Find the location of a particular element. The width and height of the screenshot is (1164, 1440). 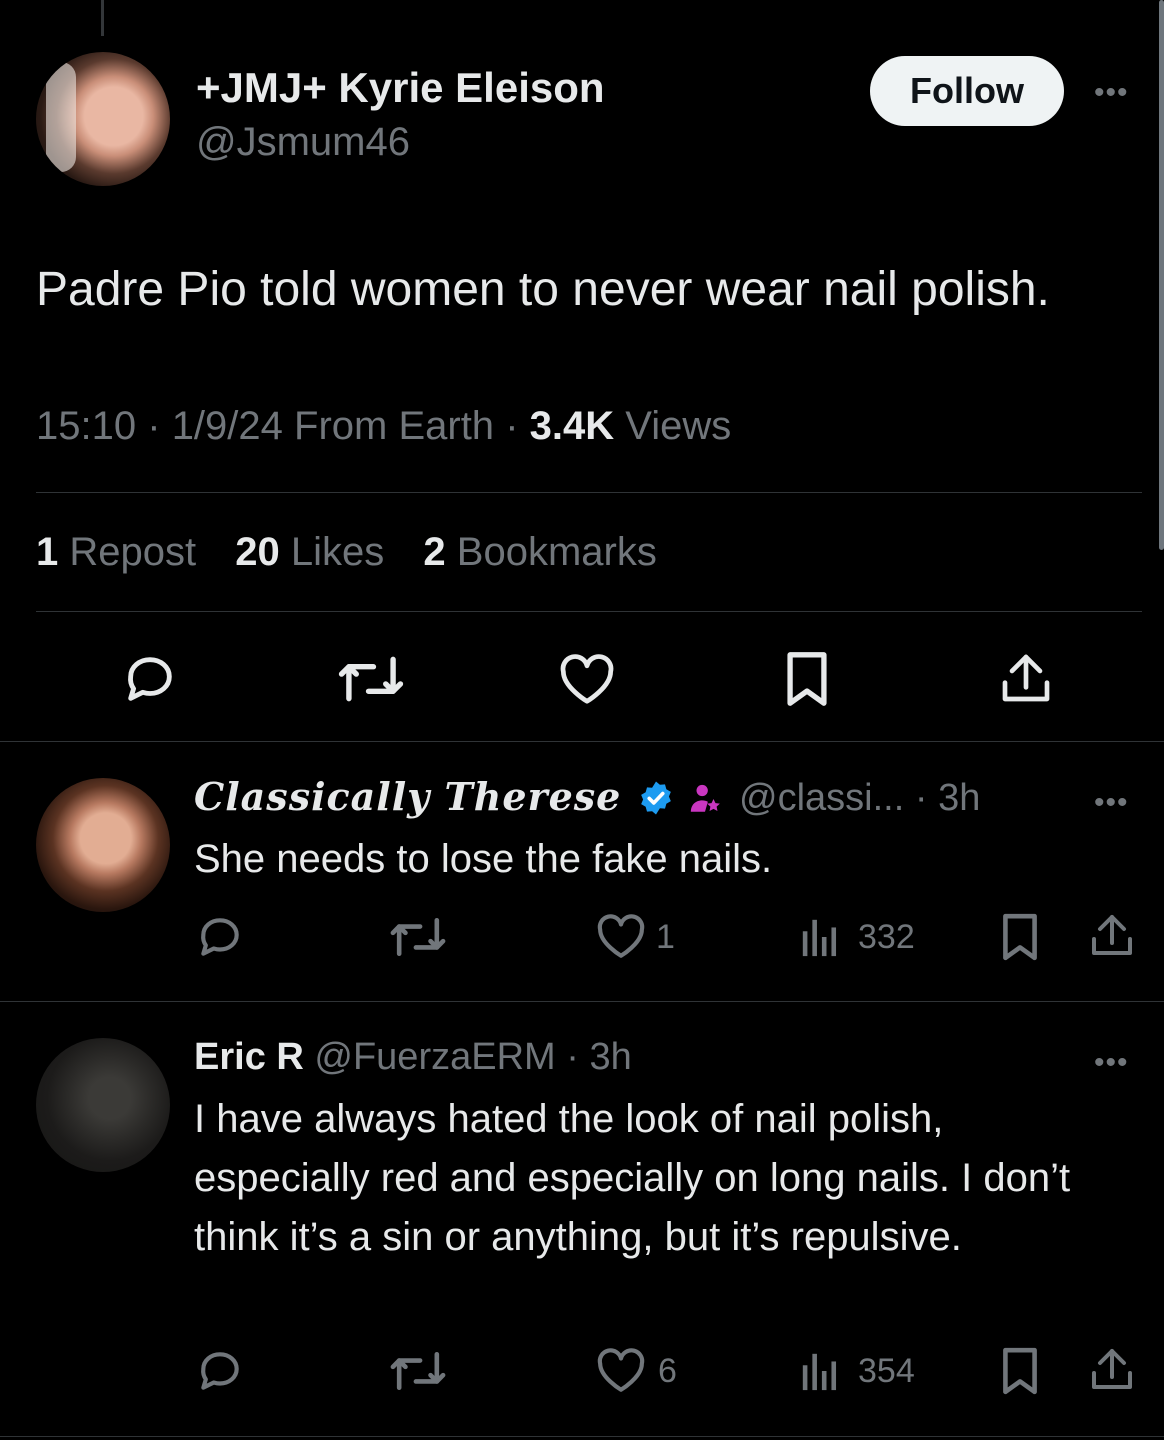

verified-badge-icon is located at coordinates (656, 798).